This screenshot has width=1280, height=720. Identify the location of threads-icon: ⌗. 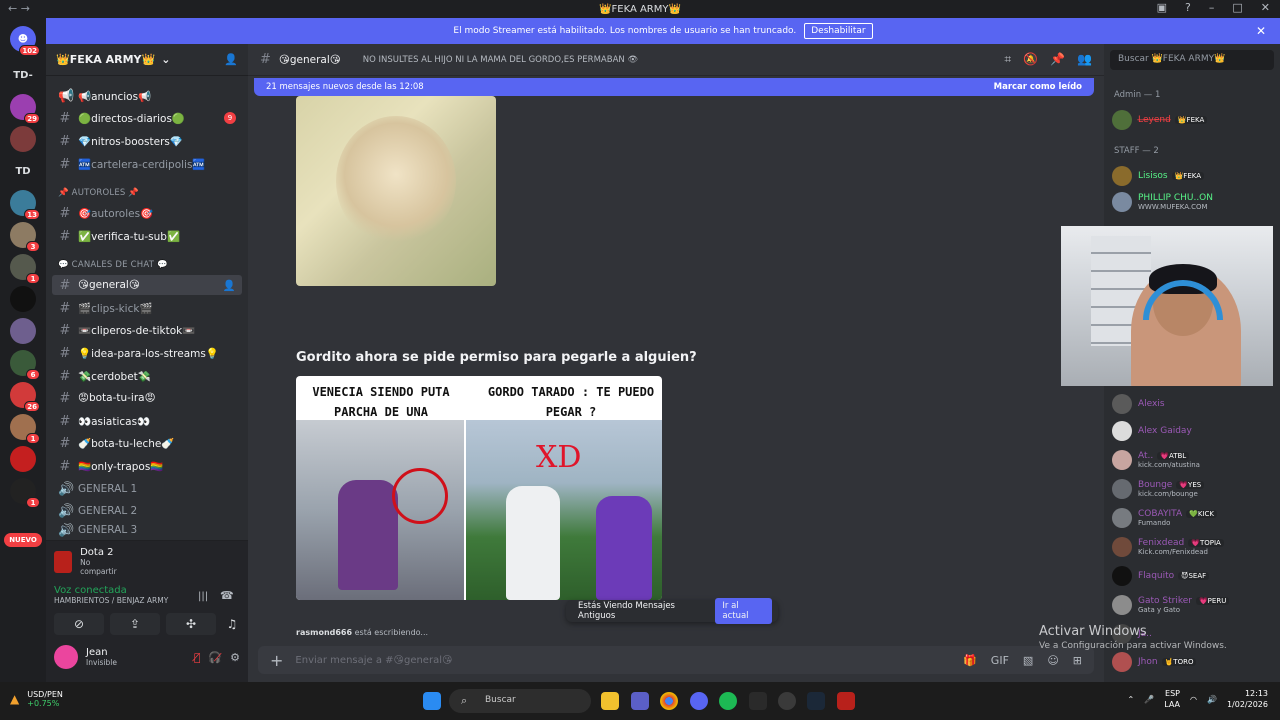
(1007, 59).